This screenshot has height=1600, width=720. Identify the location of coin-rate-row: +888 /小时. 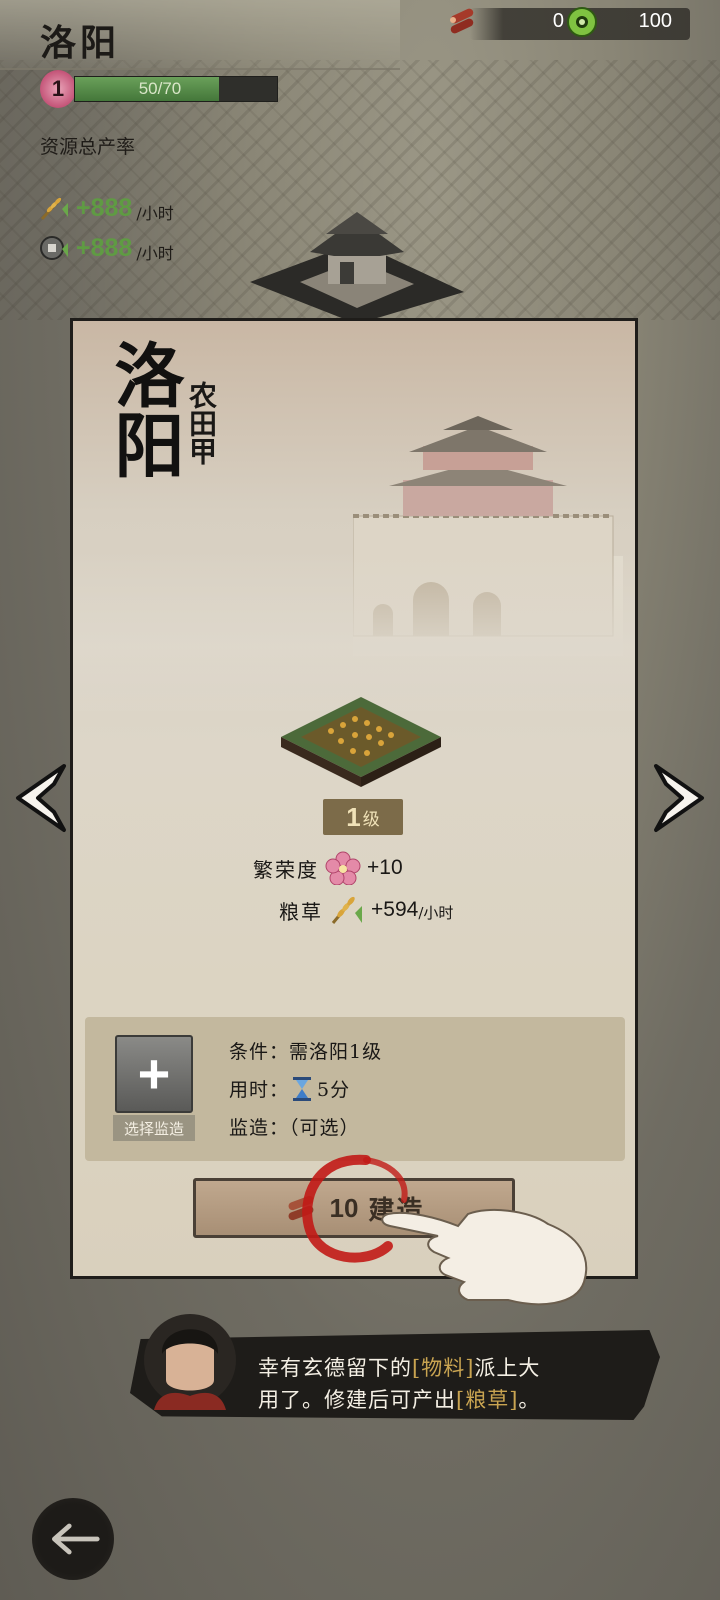
(106, 248).